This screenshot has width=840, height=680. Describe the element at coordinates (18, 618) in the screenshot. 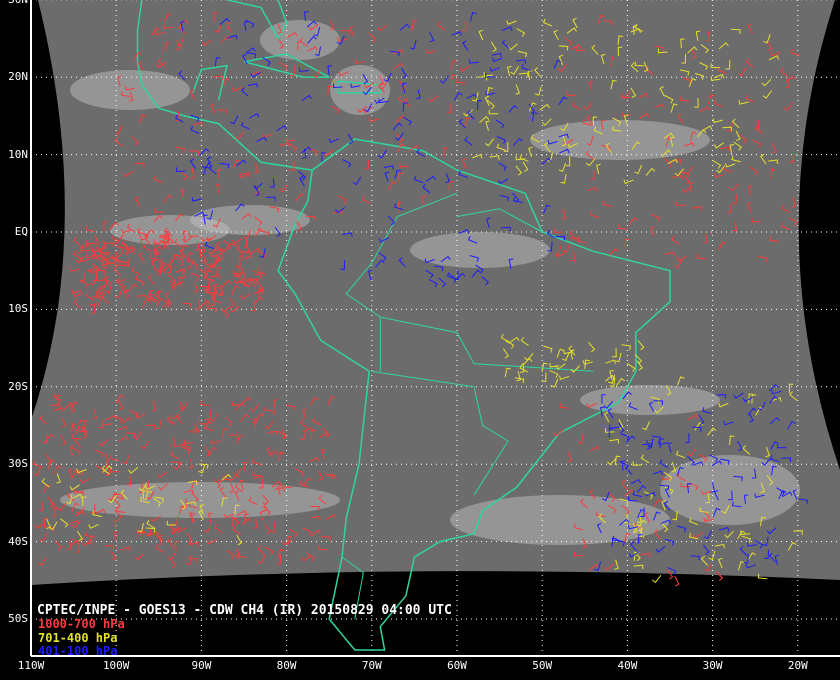

I see `lat-label: 50S` at that location.